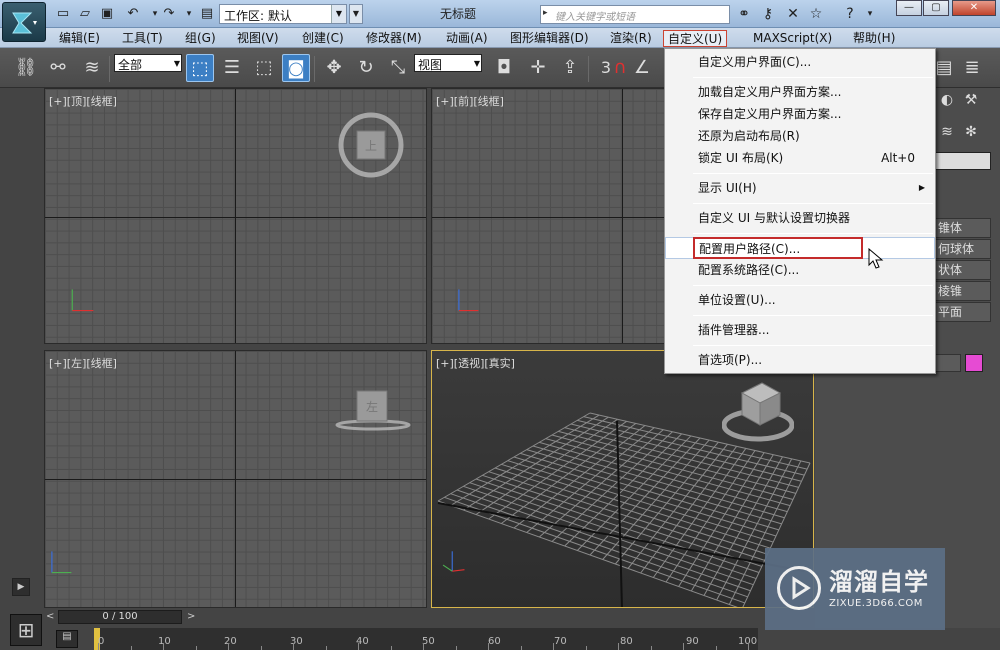 This screenshot has height=650, width=1000. I want to click on viewport-label: [+][前][线框], so click(470, 101).